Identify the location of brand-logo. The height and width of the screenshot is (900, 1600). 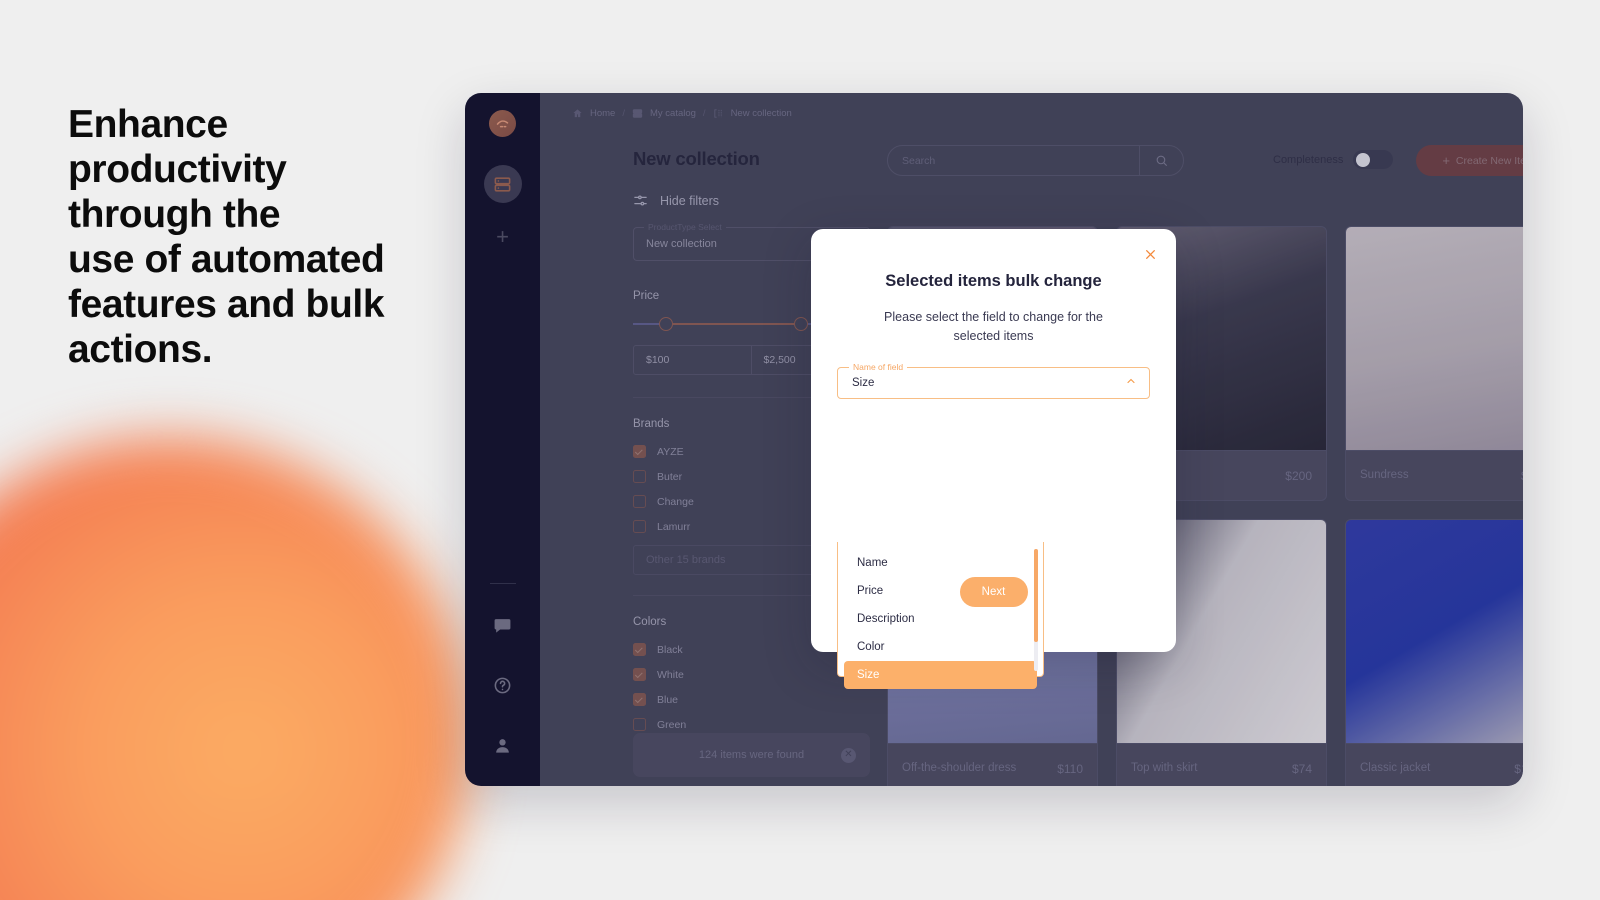
(502, 123).